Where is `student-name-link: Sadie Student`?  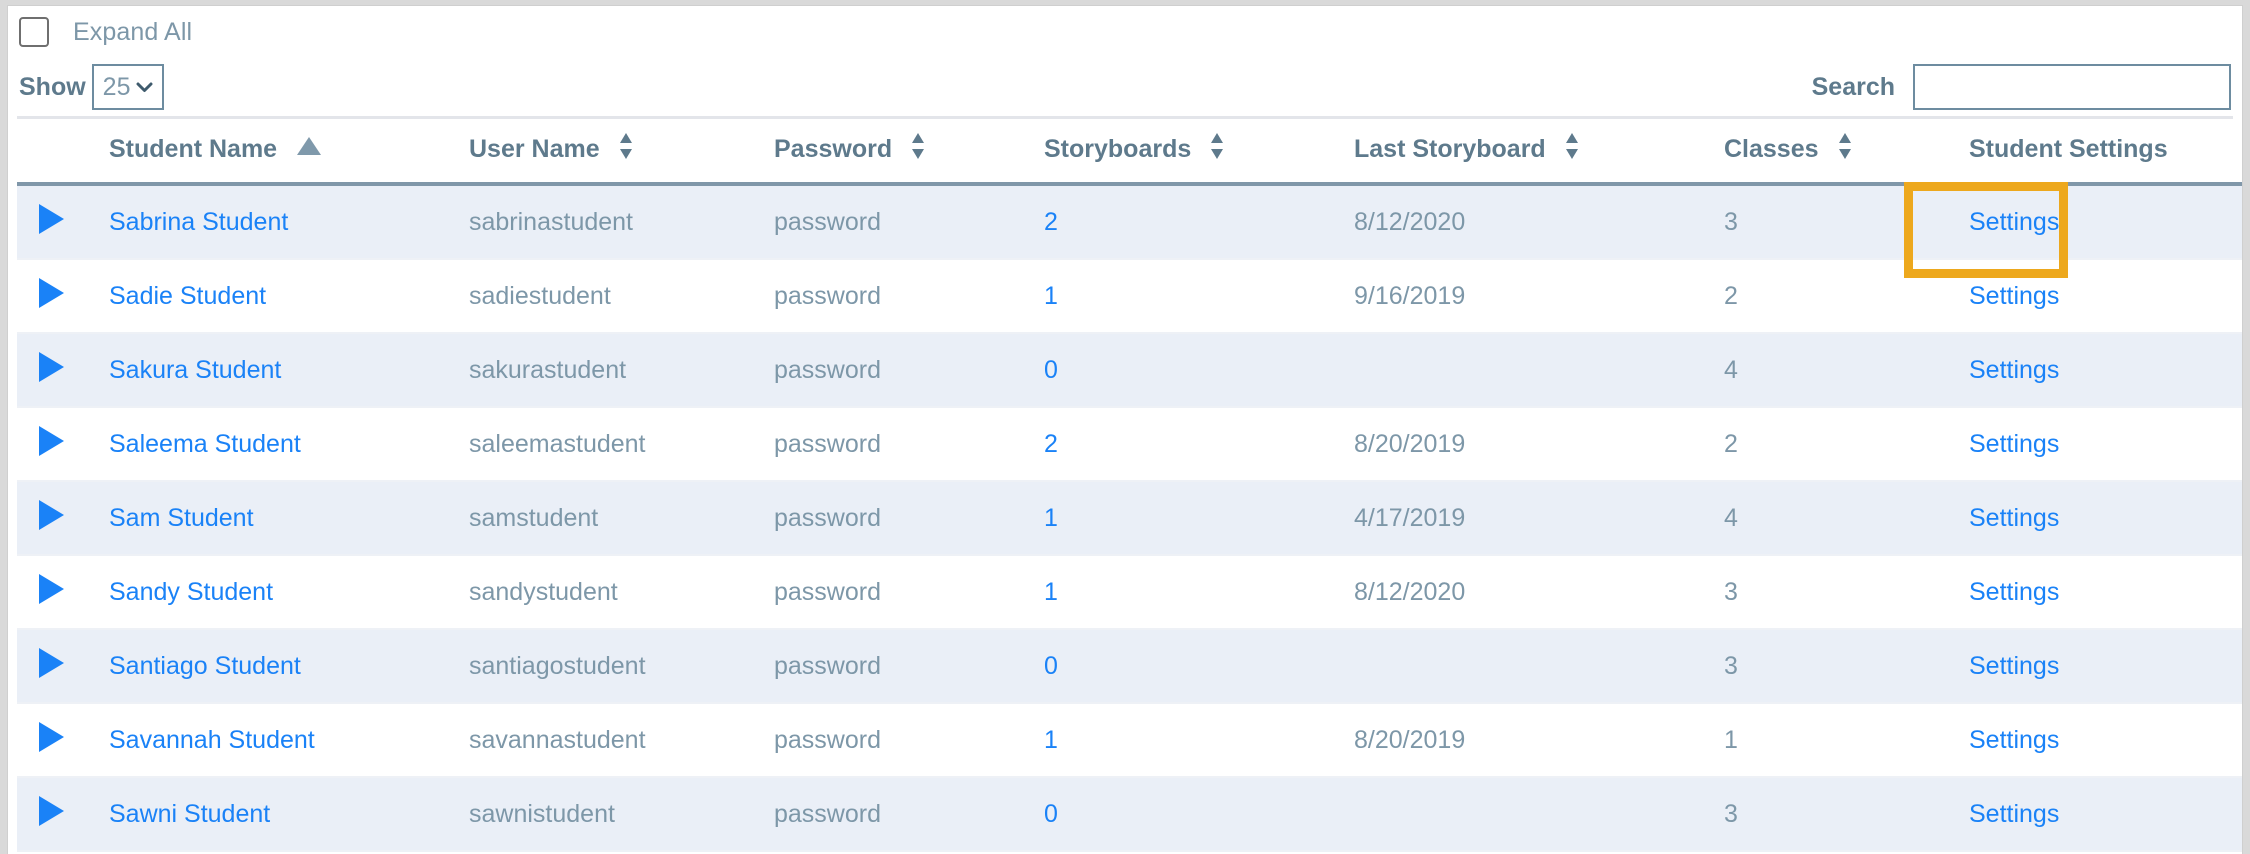 student-name-link: Sadie Student is located at coordinates (187, 296).